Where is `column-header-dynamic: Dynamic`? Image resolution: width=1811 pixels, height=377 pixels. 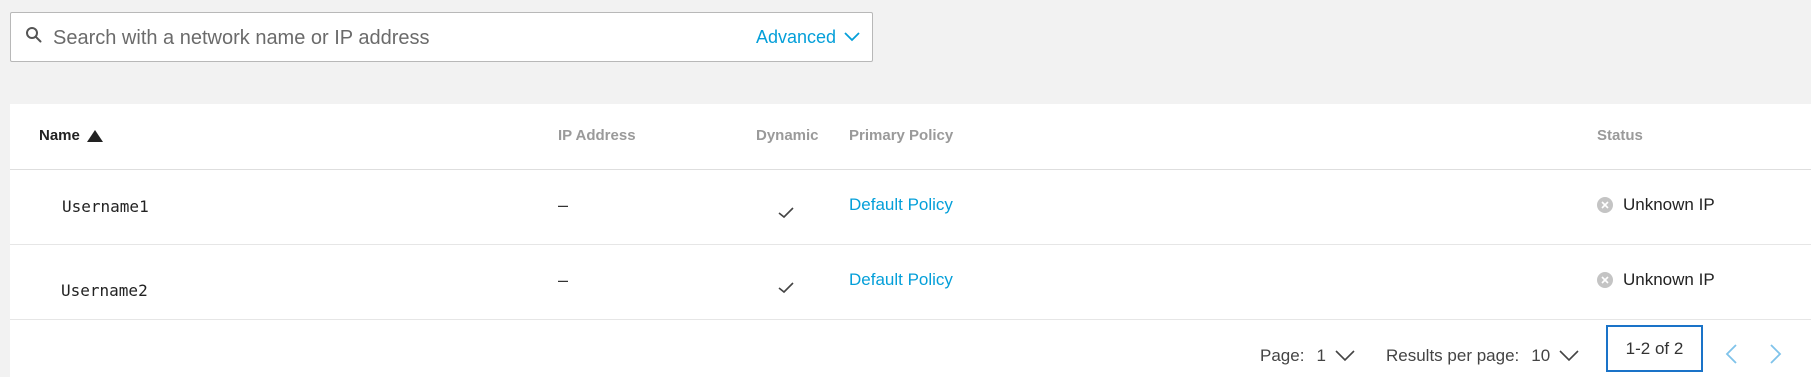 column-header-dynamic: Dynamic is located at coordinates (787, 135).